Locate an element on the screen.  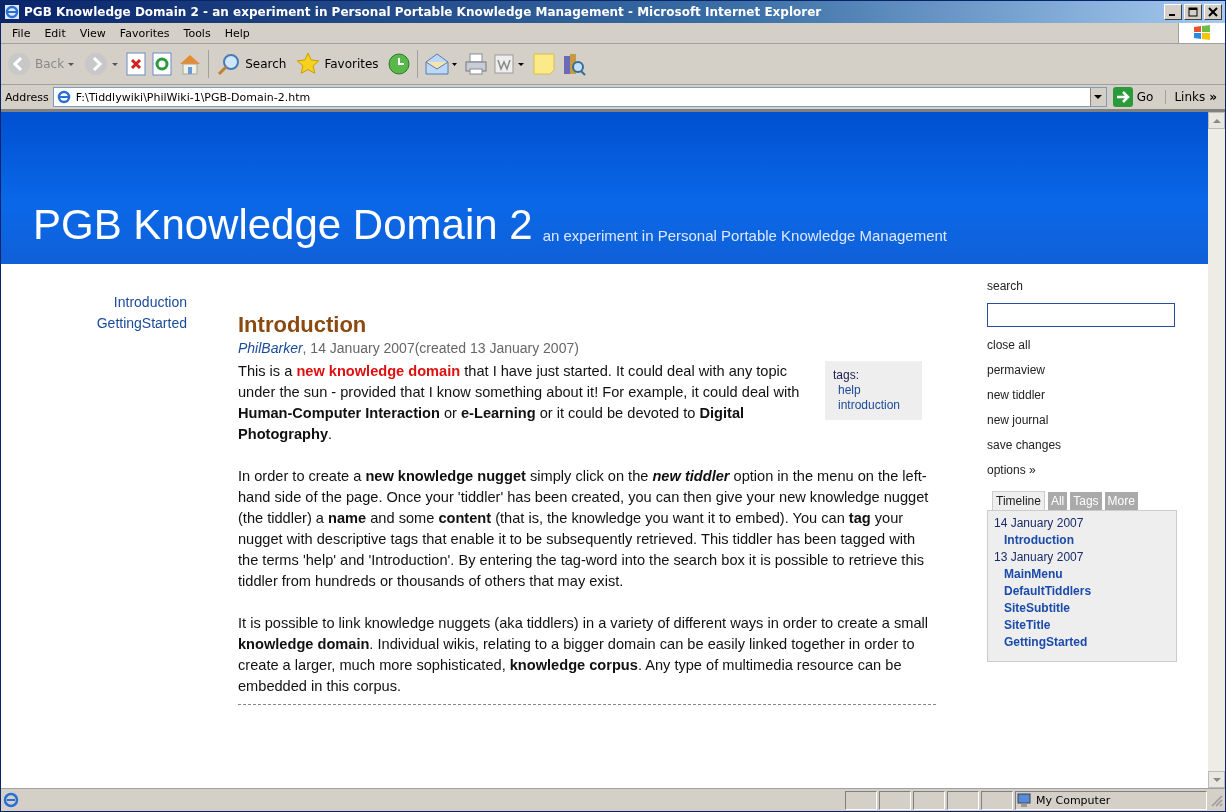
timeline-link: MainMenu is located at coordinates (1082, 574).